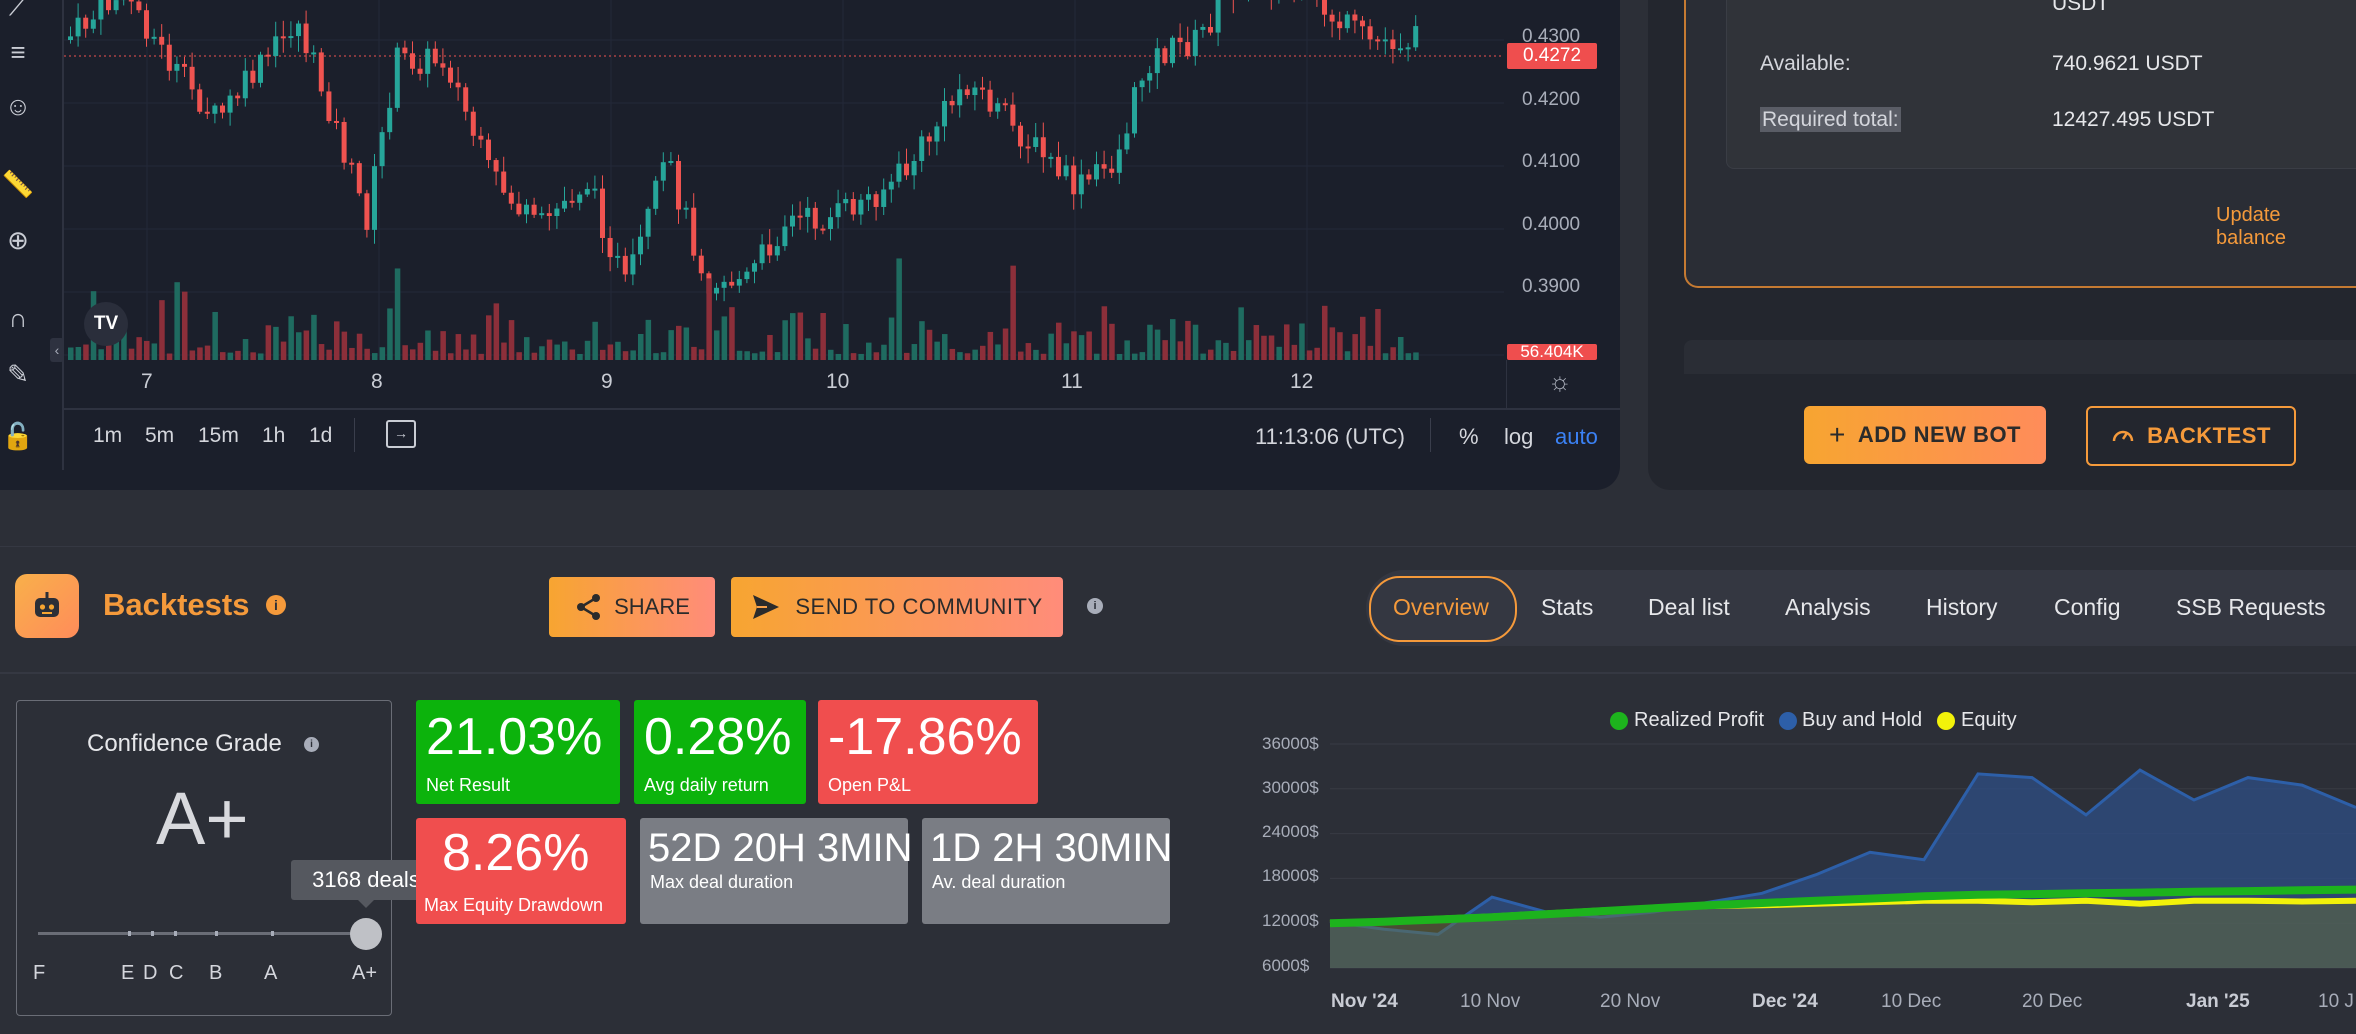 The width and height of the screenshot is (2356, 1034). Describe the element at coordinates (1567, 607) in the screenshot. I see `tab-stats: Stats` at that location.